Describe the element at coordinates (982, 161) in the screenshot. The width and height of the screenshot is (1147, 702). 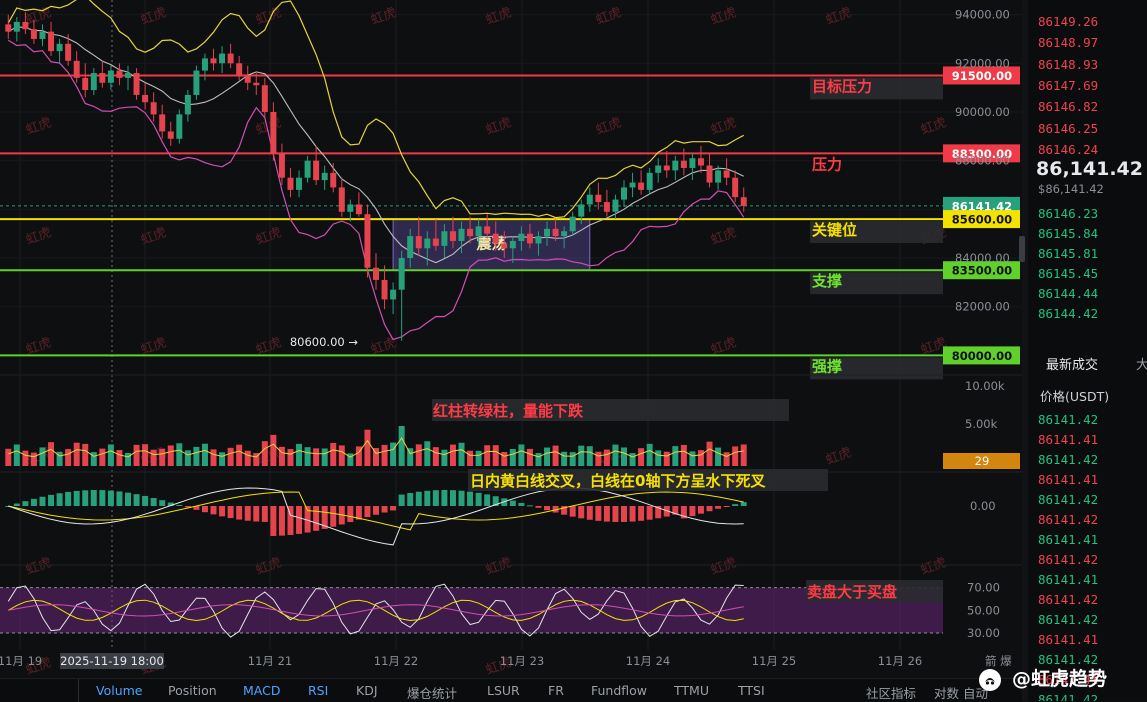
I see `price-tick-label: 88000.00` at that location.